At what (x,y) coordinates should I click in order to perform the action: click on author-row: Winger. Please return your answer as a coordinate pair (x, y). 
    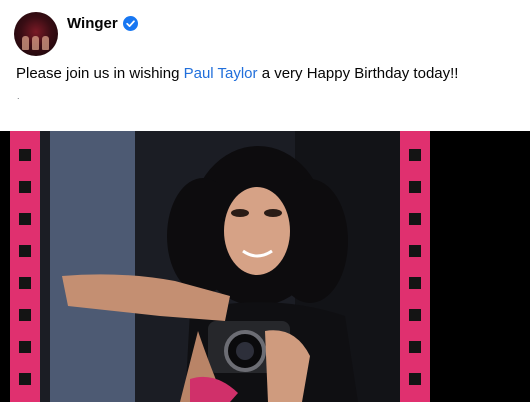
    Looking at the image, I should click on (102, 23).